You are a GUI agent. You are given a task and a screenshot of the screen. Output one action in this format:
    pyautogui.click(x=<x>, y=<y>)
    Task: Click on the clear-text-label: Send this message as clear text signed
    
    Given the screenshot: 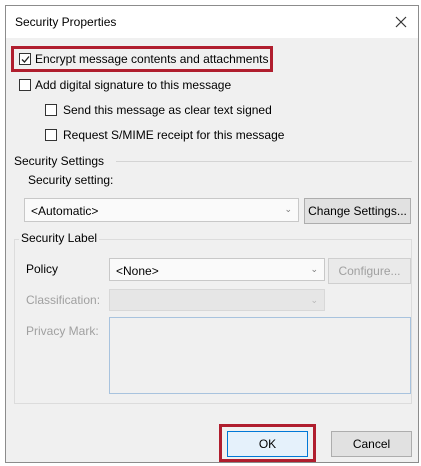 What is the action you would take?
    pyautogui.click(x=167, y=110)
    